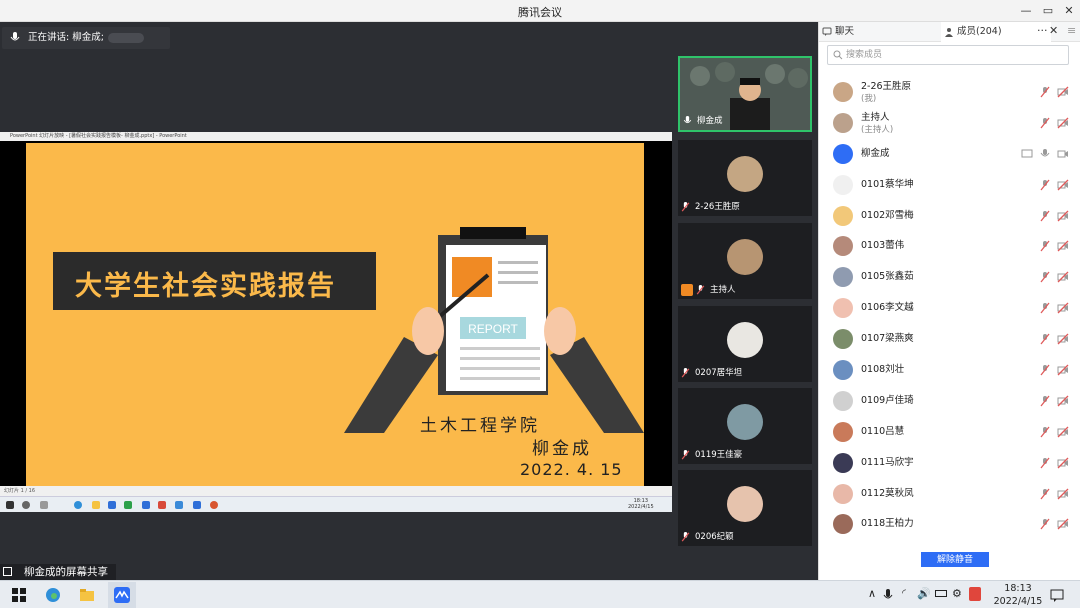 The image size is (1080, 608). I want to click on tencent-meeting-icon, so click(122, 595).